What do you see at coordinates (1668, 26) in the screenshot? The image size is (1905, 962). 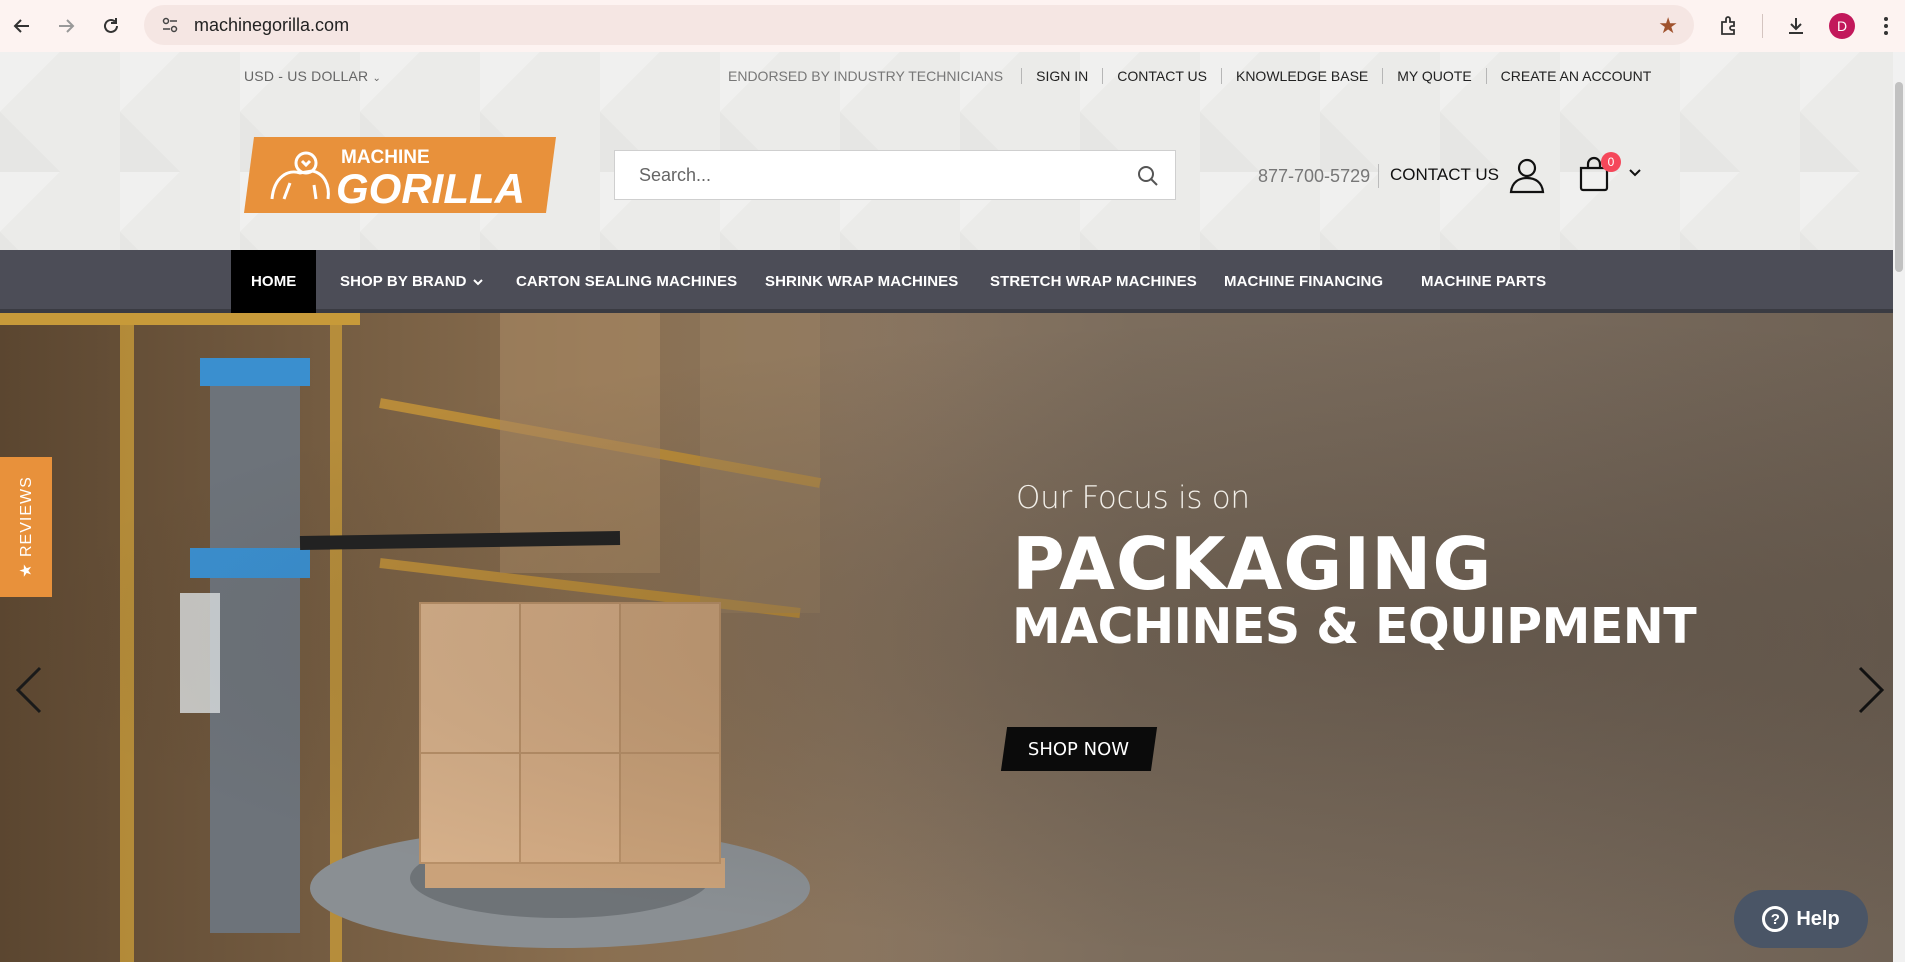 I see `bookmark-star-icon: ★` at bounding box center [1668, 26].